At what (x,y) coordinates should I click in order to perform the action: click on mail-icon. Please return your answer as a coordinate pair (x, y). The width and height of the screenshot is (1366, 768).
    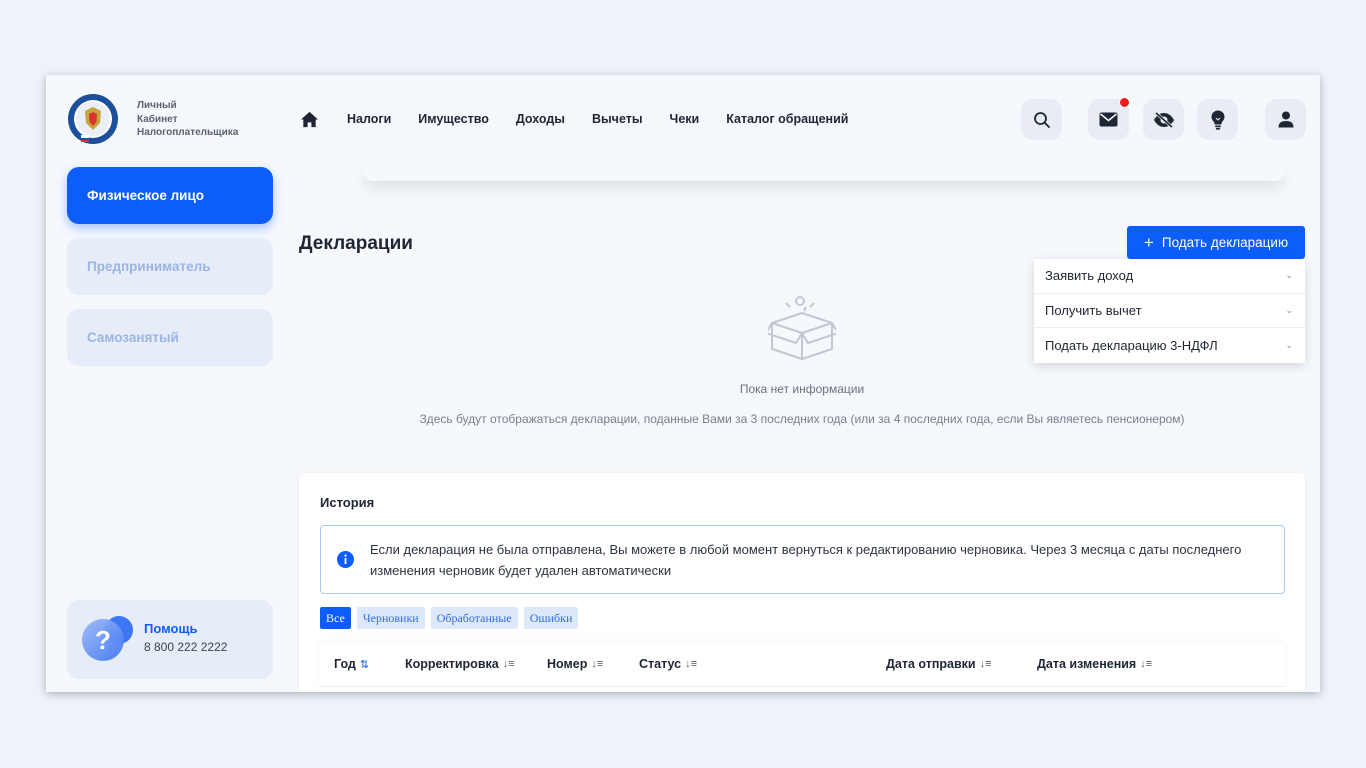
    Looking at the image, I should click on (1108, 119).